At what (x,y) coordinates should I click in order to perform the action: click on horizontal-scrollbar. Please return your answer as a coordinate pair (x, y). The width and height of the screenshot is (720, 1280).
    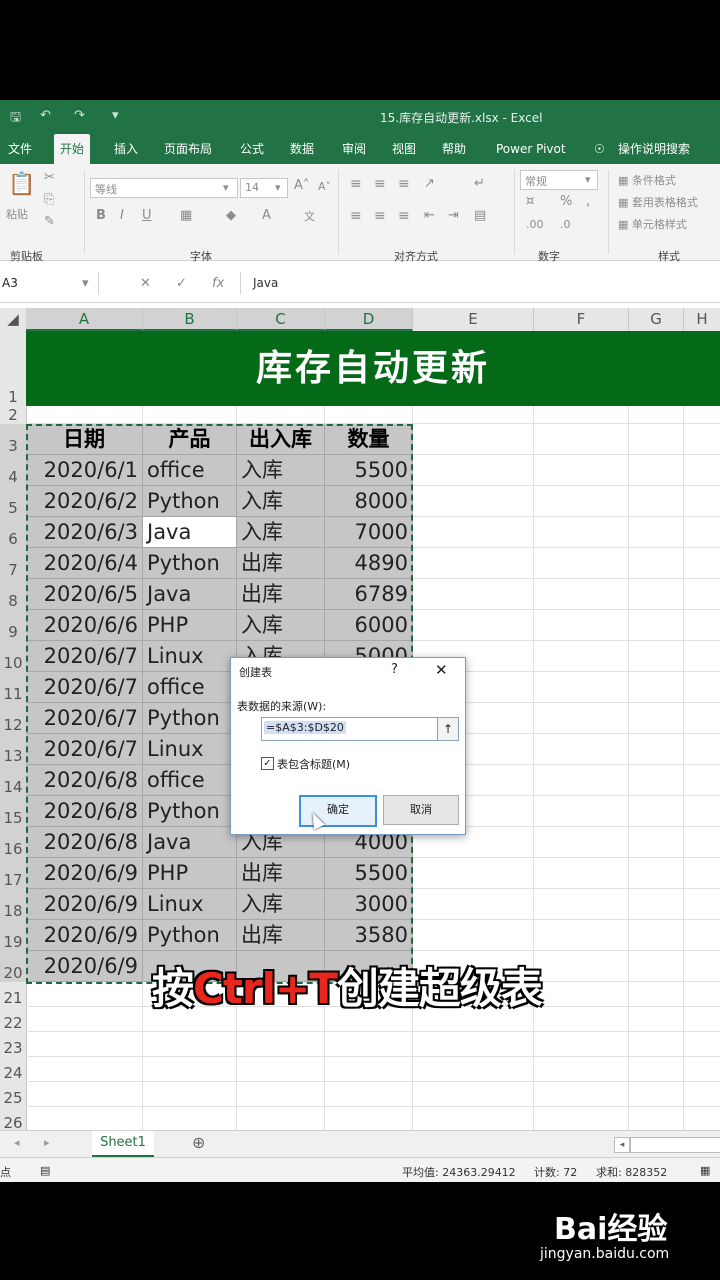
    Looking at the image, I should click on (675, 1145).